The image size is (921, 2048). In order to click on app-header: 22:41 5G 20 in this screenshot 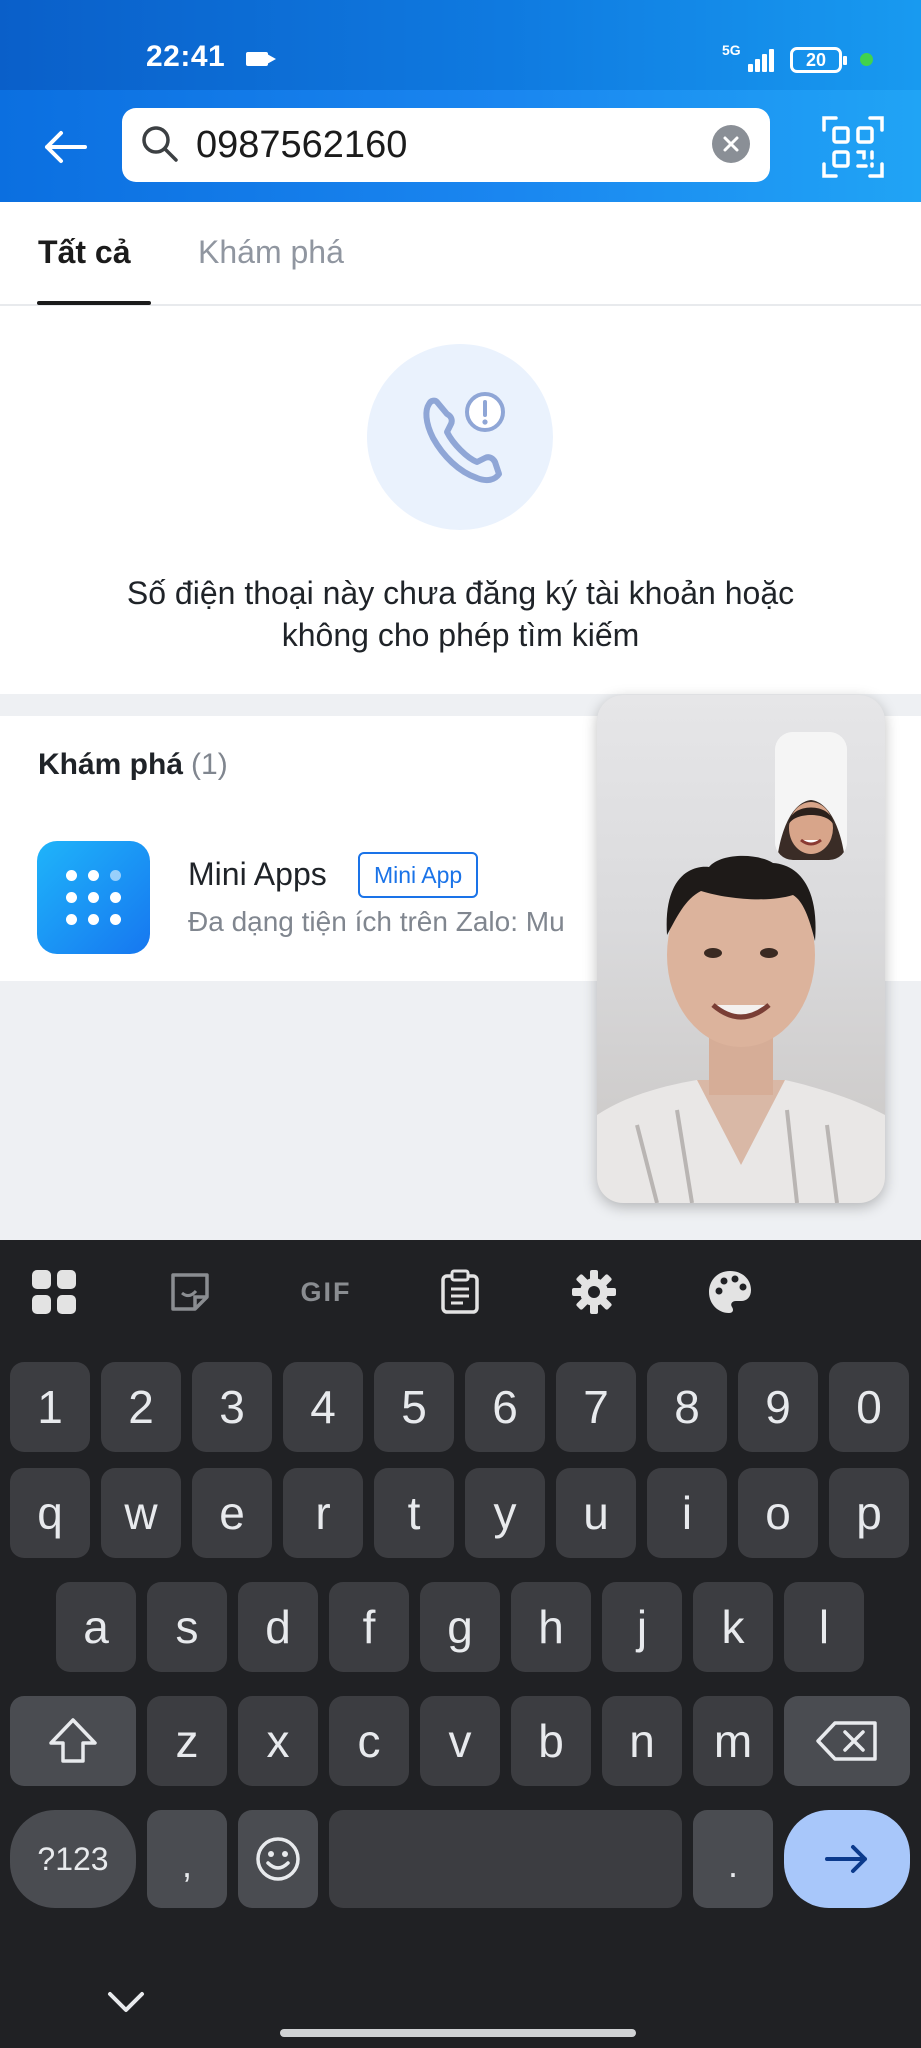, I will do `click(460, 101)`.